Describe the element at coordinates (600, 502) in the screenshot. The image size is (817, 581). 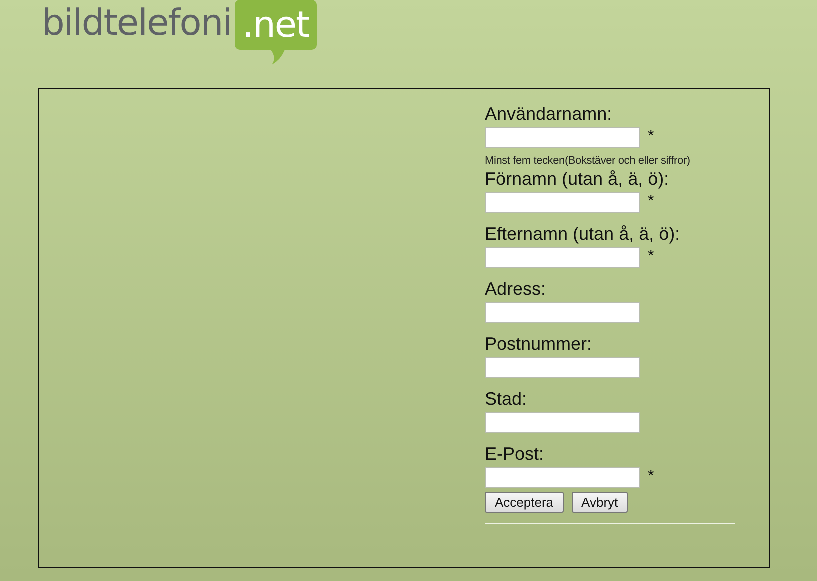
I see `form-button: Avbryt` at that location.